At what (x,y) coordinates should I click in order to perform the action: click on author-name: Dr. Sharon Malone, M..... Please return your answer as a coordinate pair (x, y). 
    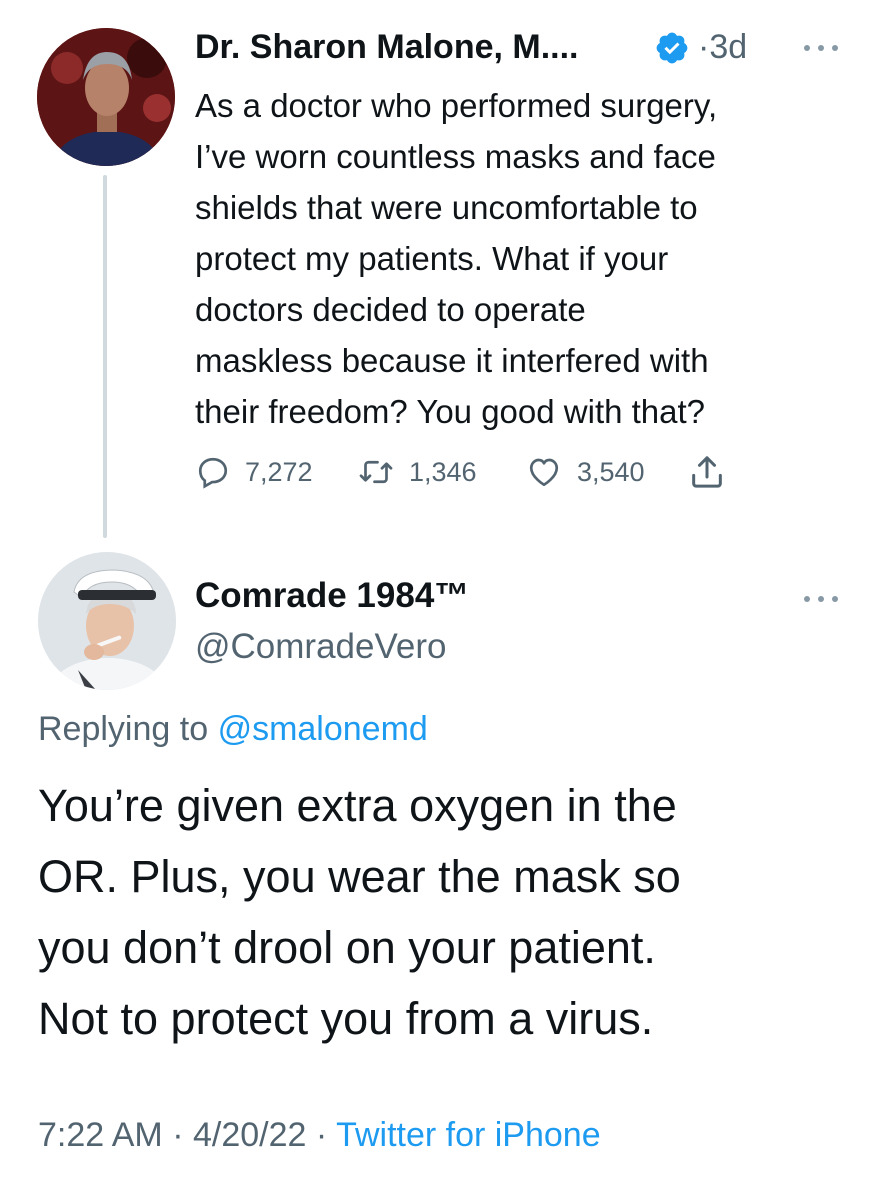
    Looking at the image, I should click on (387, 47).